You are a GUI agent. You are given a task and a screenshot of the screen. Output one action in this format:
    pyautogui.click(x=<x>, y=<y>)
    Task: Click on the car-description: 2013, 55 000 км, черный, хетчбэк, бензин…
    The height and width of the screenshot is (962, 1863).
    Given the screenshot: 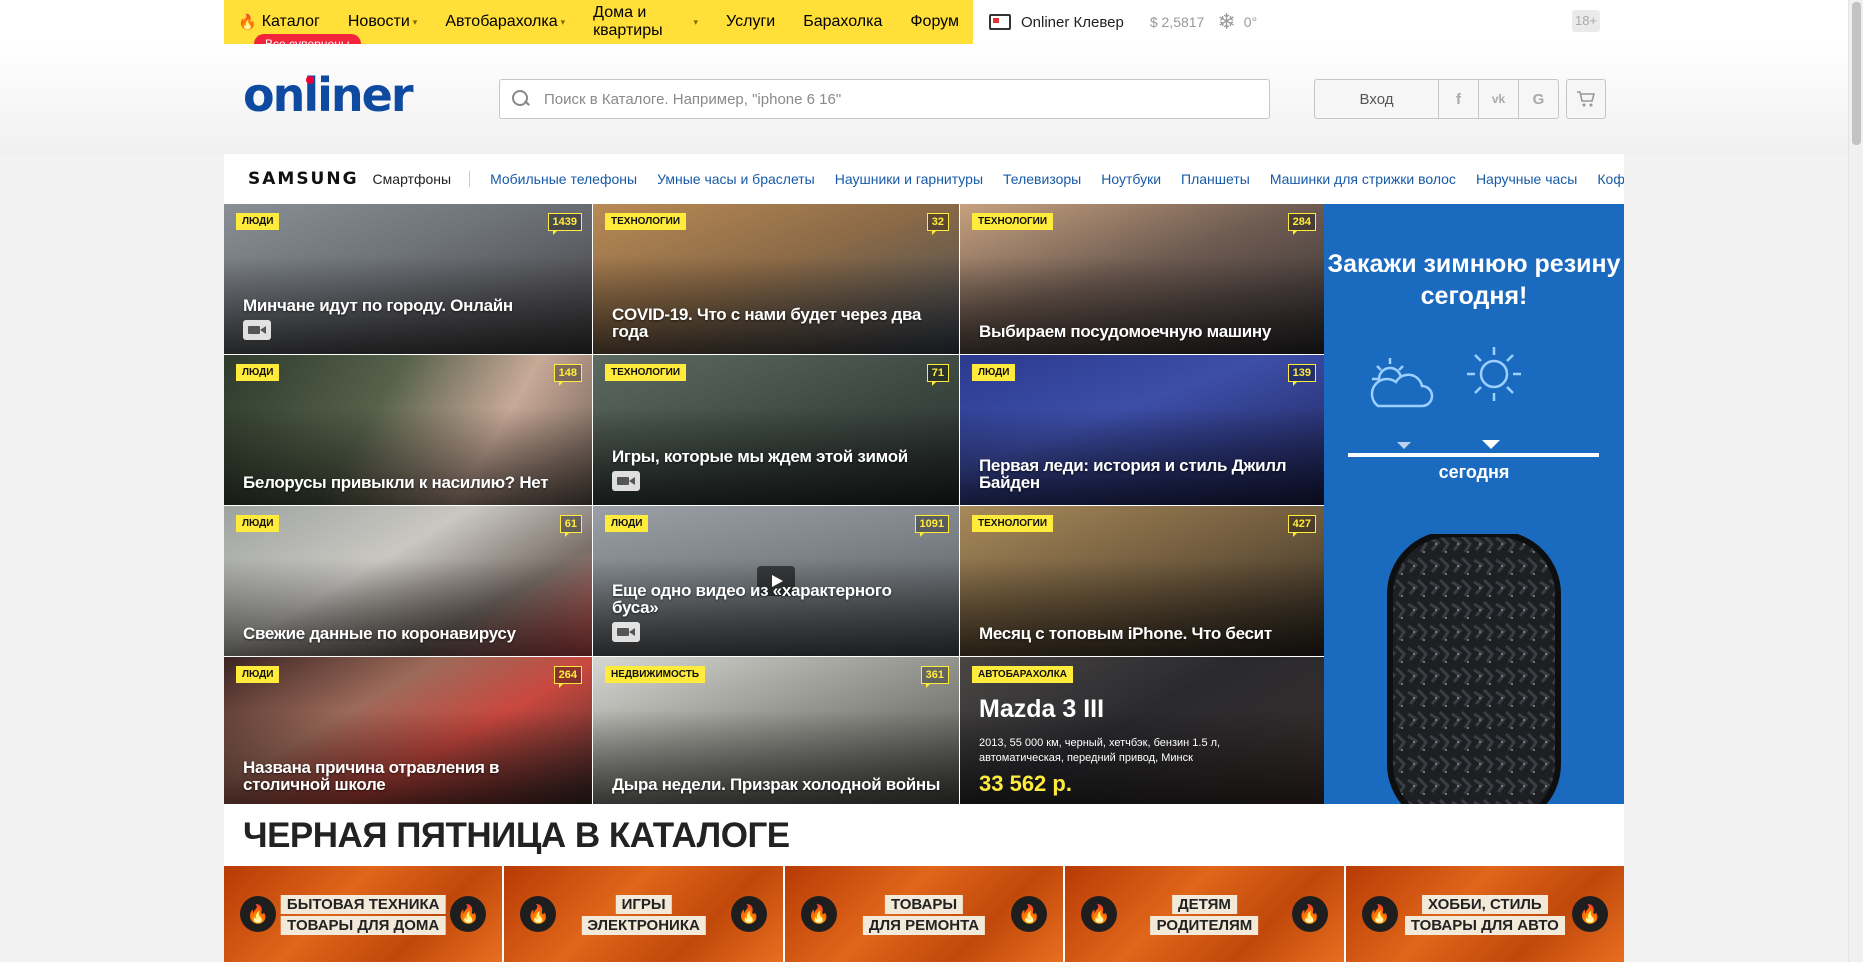 What is the action you would take?
    pyautogui.click(x=1100, y=750)
    